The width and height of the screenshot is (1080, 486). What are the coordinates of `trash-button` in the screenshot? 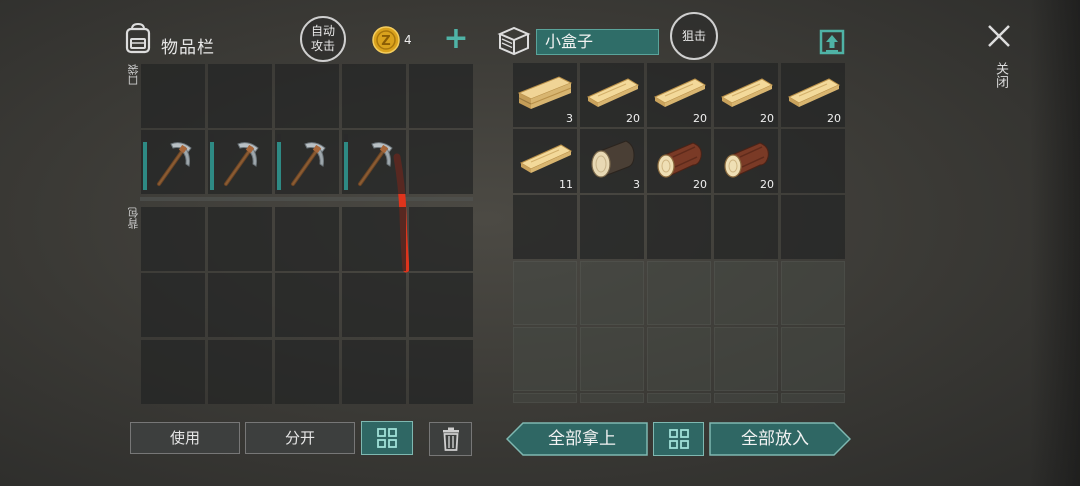 It's located at (450, 439).